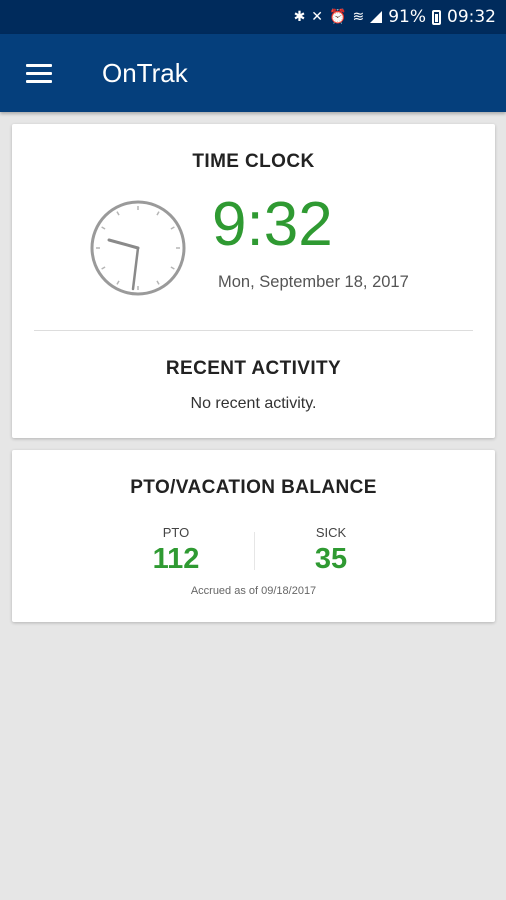 This screenshot has width=506, height=900. What do you see at coordinates (376, 17) in the screenshot?
I see `signal-icon` at bounding box center [376, 17].